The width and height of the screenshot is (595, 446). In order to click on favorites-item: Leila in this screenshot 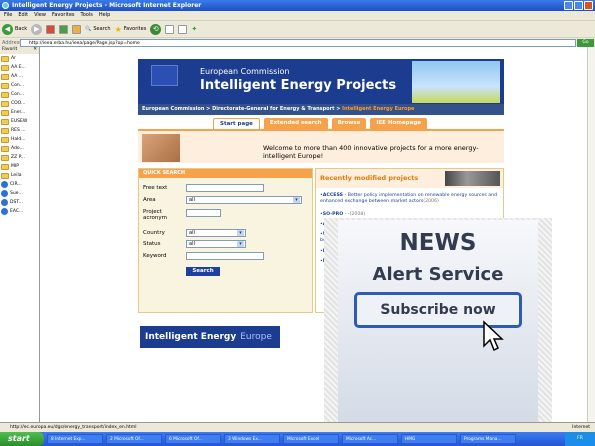, I will do `click(19, 175)`.